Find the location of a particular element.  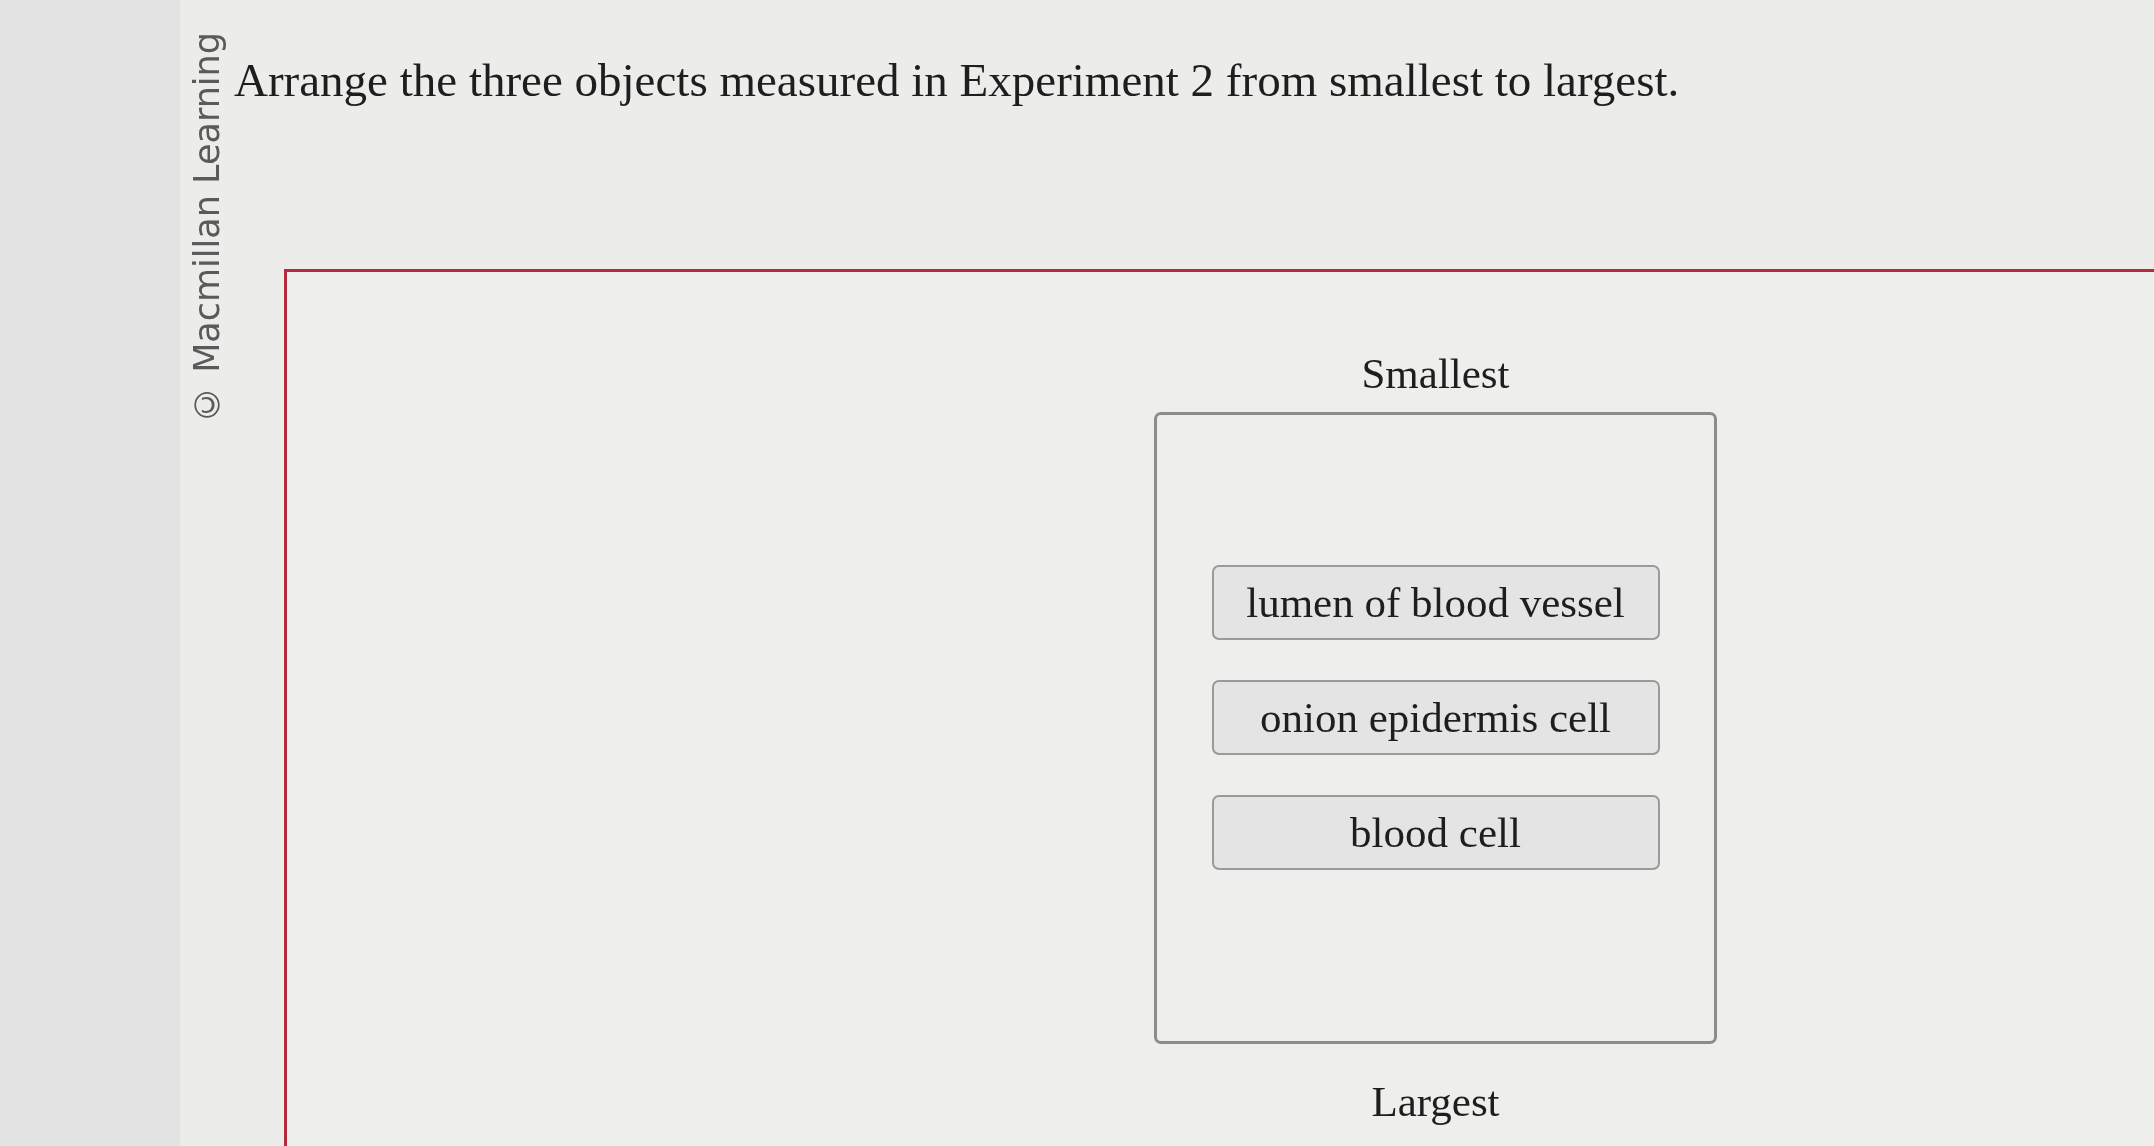

copyright-notice: © Macmillan Learning is located at coordinates (207, 228).